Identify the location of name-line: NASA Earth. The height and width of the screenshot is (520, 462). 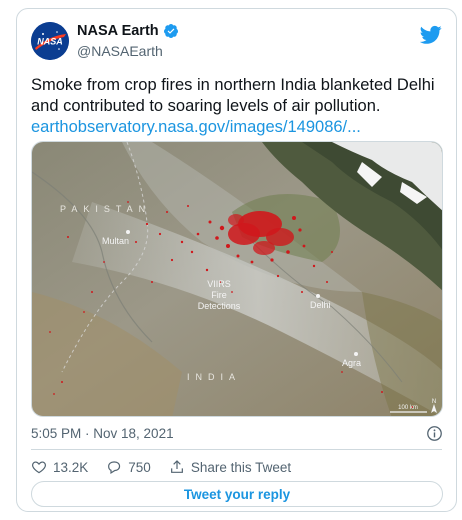
(128, 31).